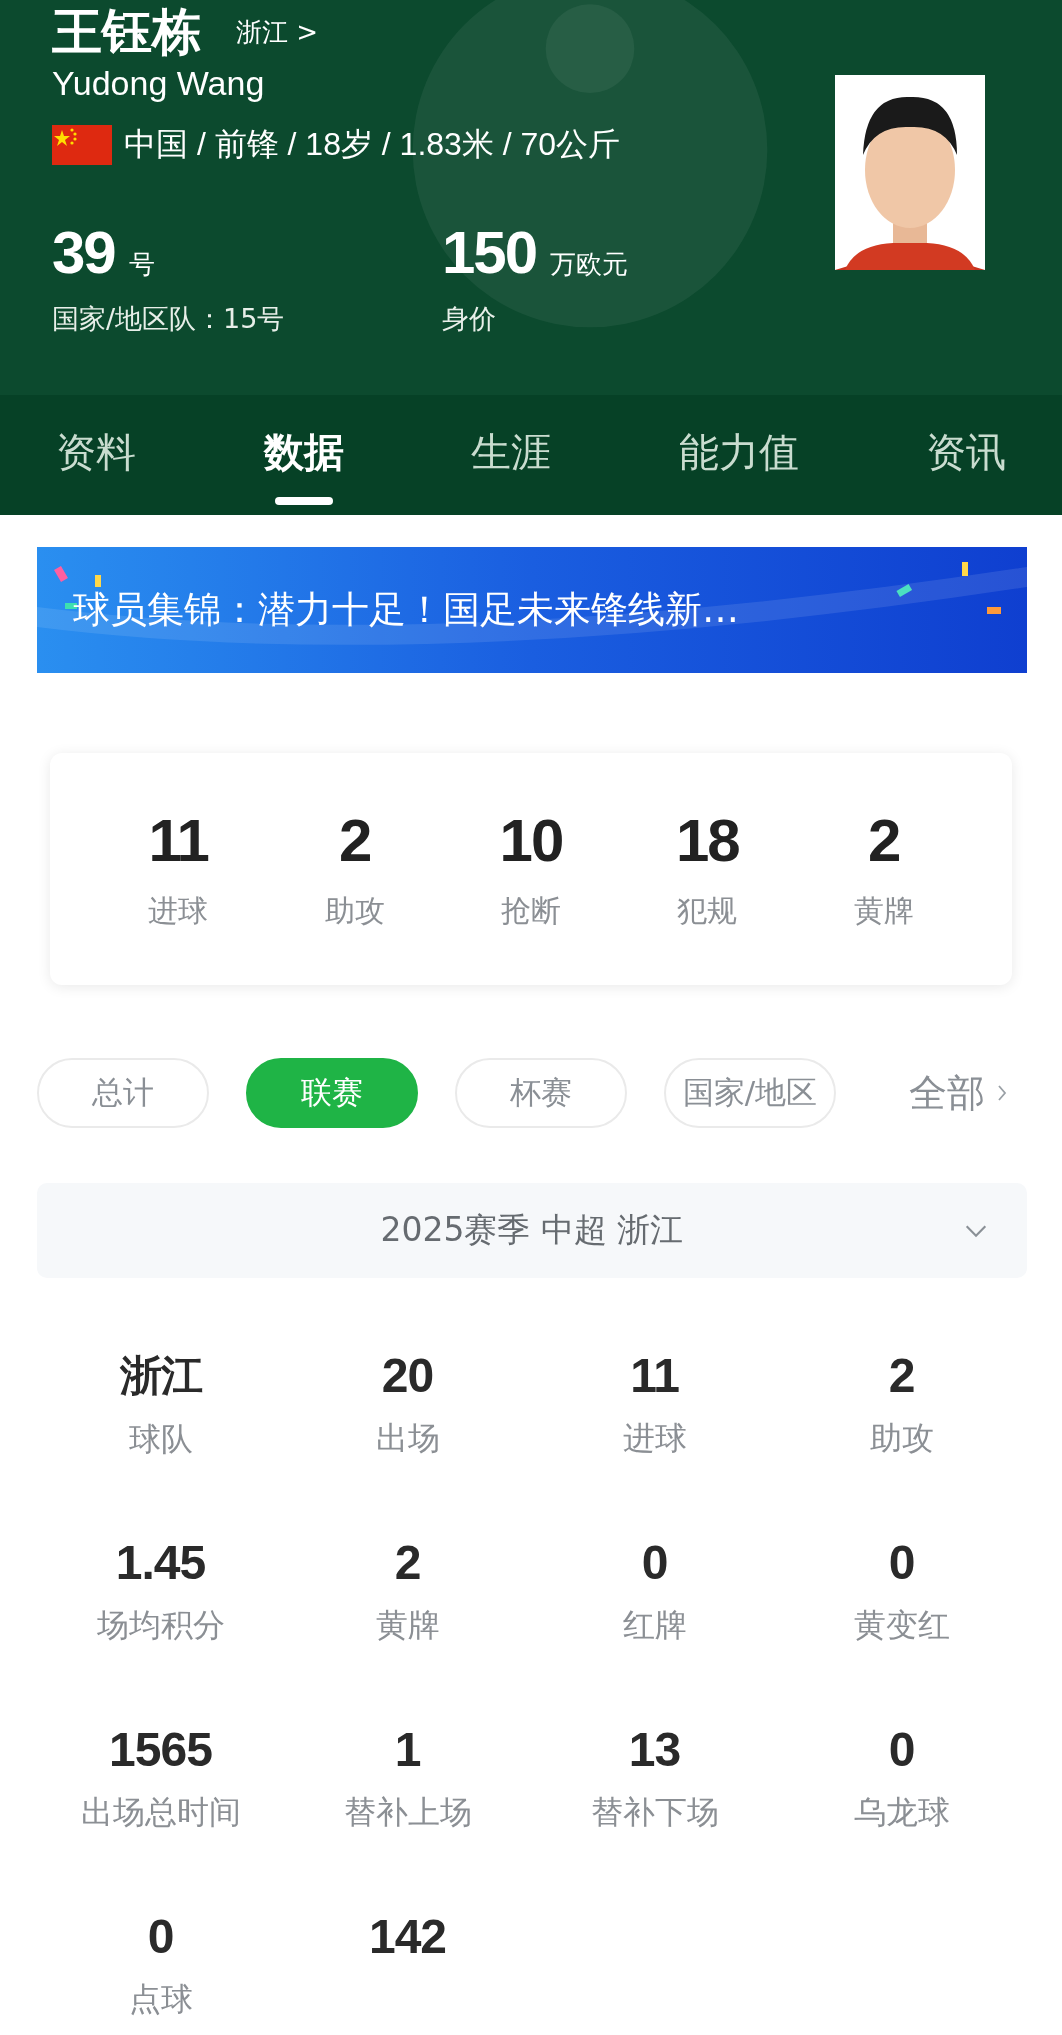 The image size is (1062, 2035). What do you see at coordinates (489, 252) in the screenshot?
I see `market-value: 150` at bounding box center [489, 252].